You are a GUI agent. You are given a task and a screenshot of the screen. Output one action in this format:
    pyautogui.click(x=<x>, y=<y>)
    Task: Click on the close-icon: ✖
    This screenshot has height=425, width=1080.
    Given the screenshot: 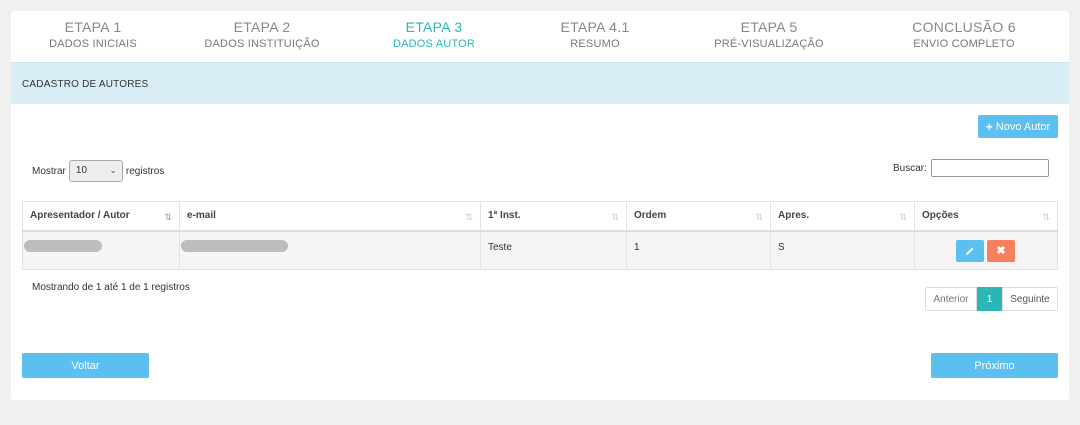 What is the action you would take?
    pyautogui.click(x=1001, y=251)
    